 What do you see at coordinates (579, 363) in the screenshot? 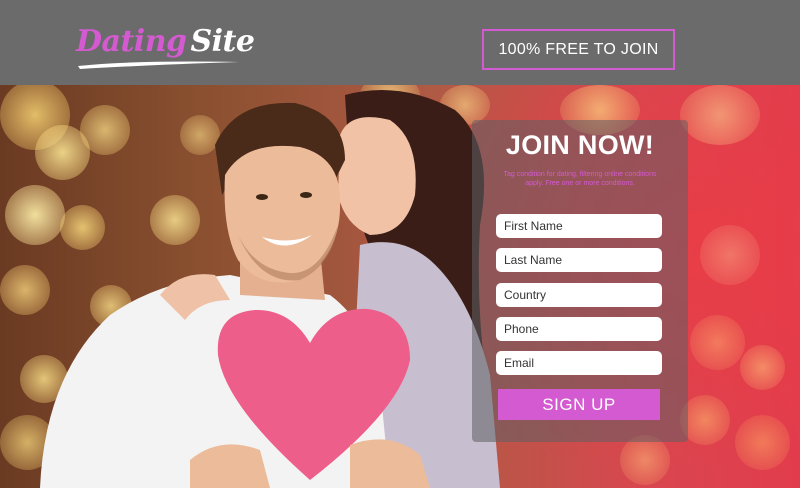
I see `email-input` at bounding box center [579, 363].